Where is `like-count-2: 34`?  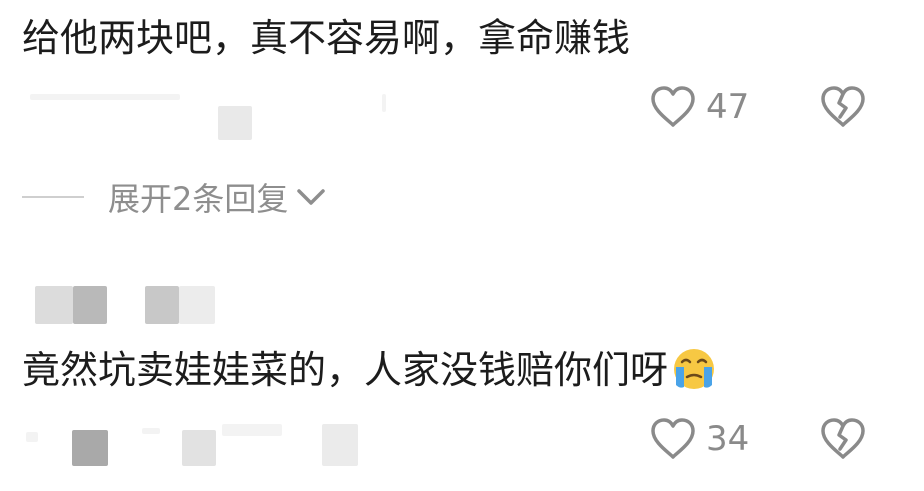 like-count-2: 34 is located at coordinates (728, 439).